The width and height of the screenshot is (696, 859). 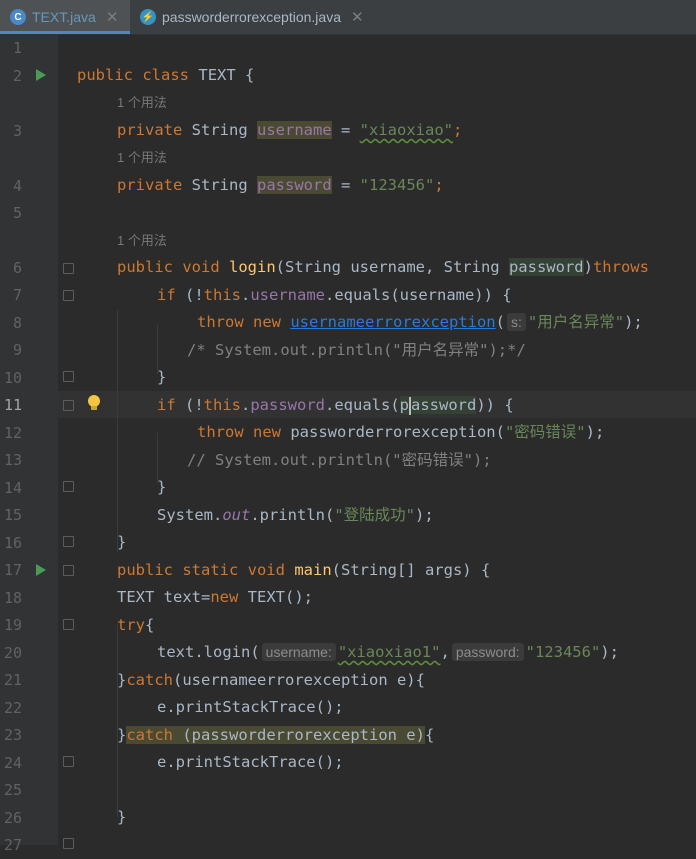 I want to click on code-line-9: /* System.out.println("用户名异常");*/, so click(x=356, y=350).